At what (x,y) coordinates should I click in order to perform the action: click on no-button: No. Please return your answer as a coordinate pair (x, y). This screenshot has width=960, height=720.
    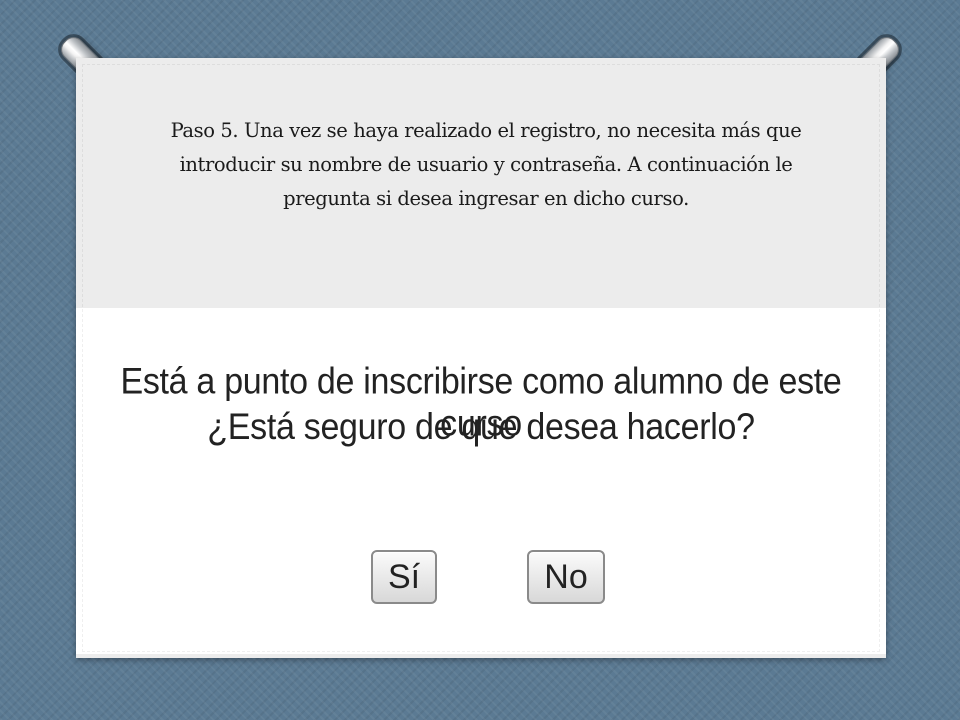
    Looking at the image, I should click on (566, 577).